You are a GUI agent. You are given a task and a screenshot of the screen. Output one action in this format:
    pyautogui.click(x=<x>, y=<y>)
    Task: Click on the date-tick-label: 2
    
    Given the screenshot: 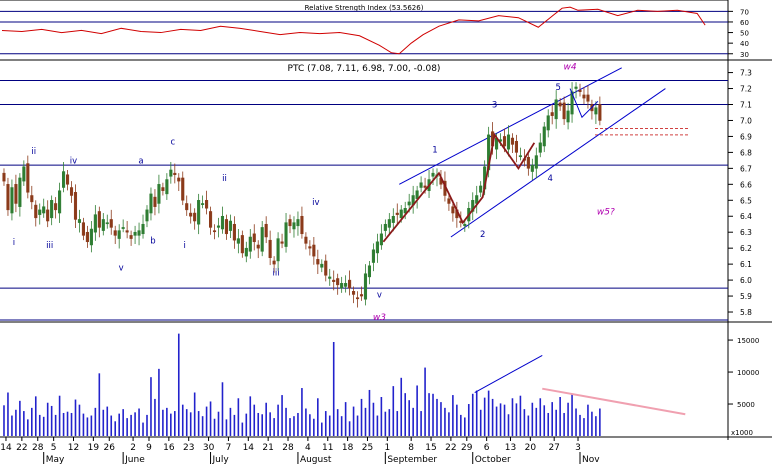 What is the action you would take?
    pyautogui.click(x=133, y=448)
    